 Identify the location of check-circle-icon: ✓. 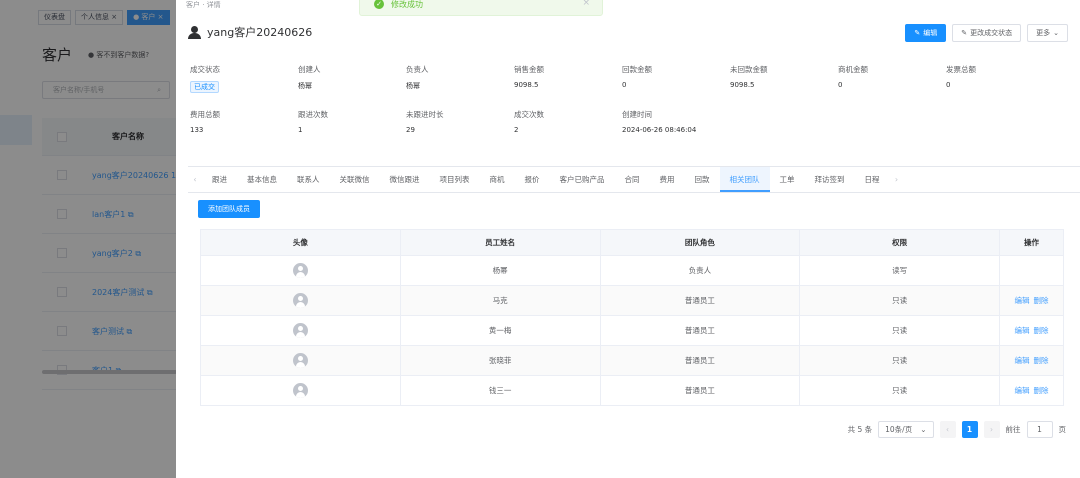
(379, 4).